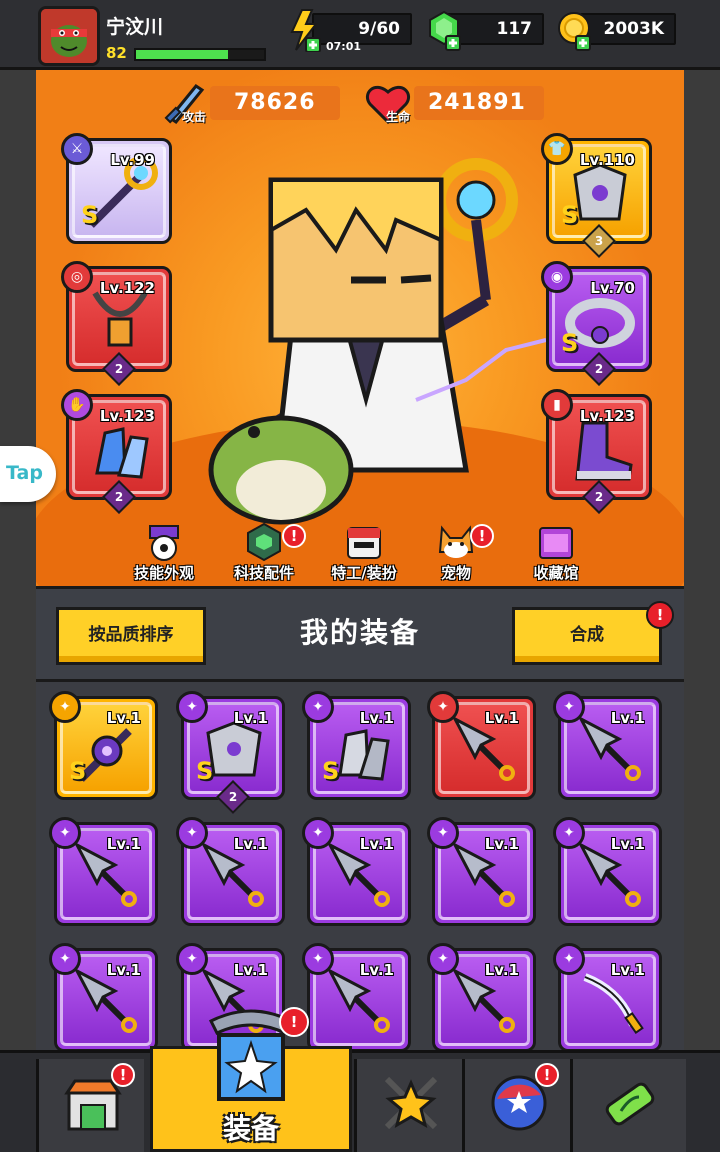 This screenshot has width=720, height=1152. I want to click on gem-icon, so click(445, 30).